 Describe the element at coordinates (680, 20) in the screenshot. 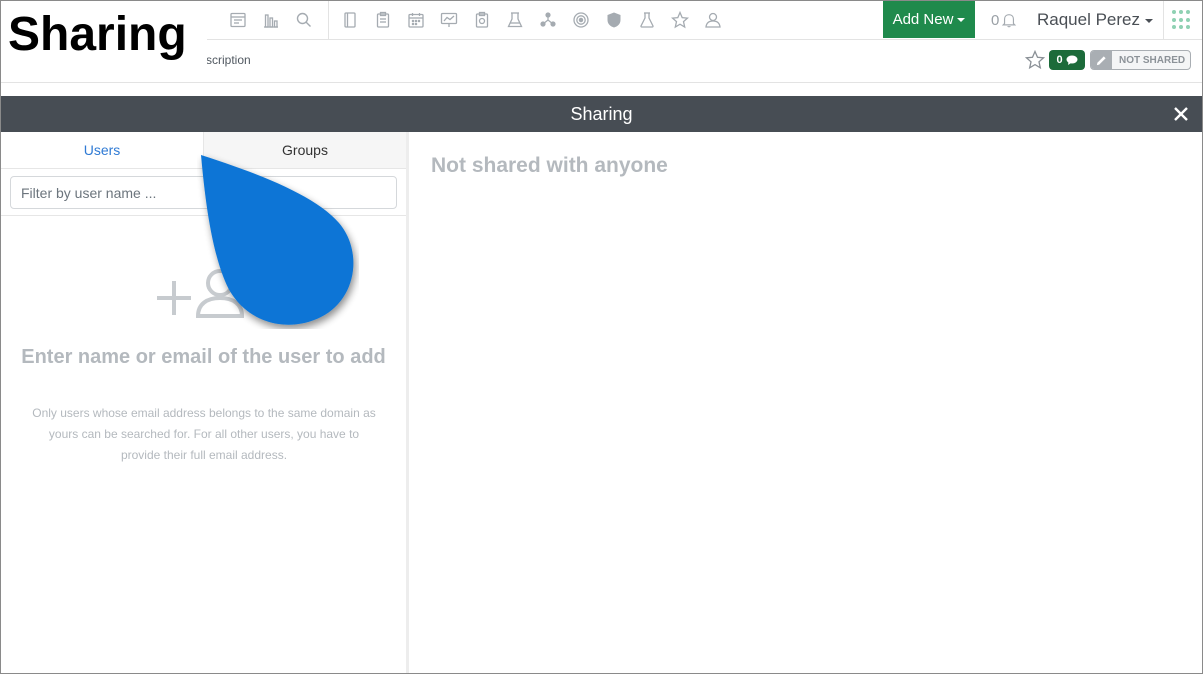

I see `star-icon` at that location.